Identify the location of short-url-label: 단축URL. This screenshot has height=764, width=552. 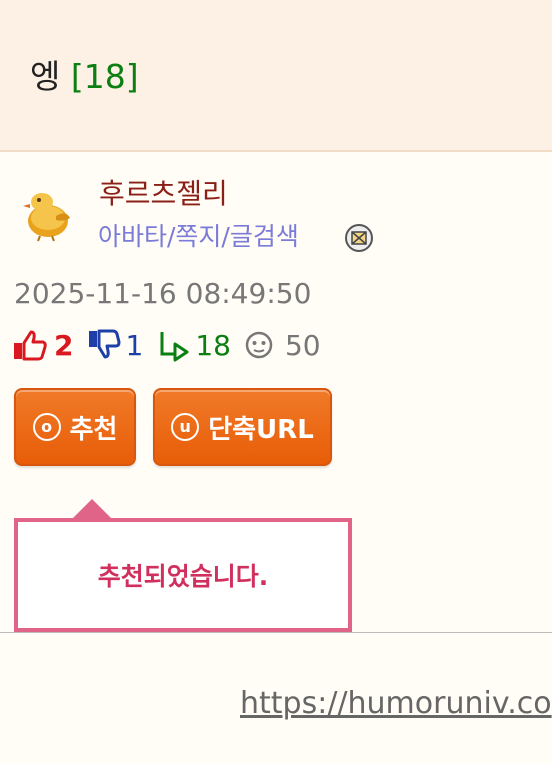
(261, 429).